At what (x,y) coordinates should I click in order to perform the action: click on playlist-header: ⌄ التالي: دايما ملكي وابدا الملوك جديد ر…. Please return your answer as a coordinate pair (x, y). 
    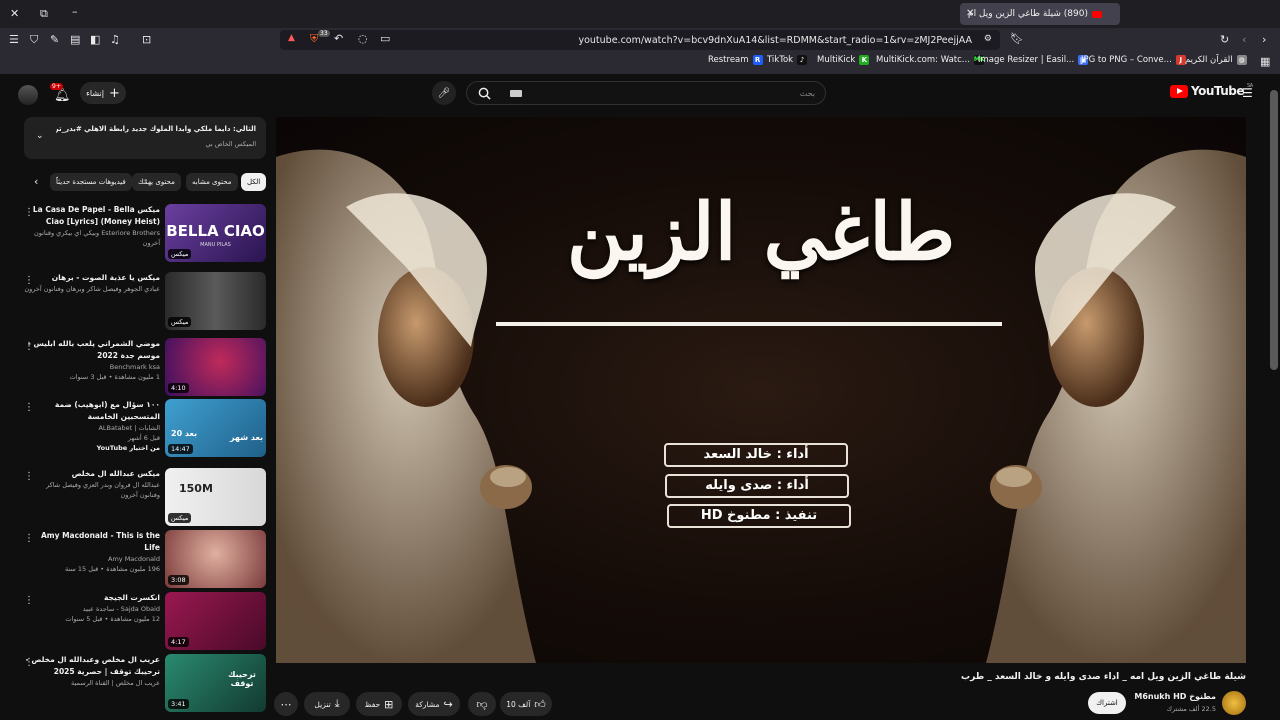
    Looking at the image, I should click on (145, 138).